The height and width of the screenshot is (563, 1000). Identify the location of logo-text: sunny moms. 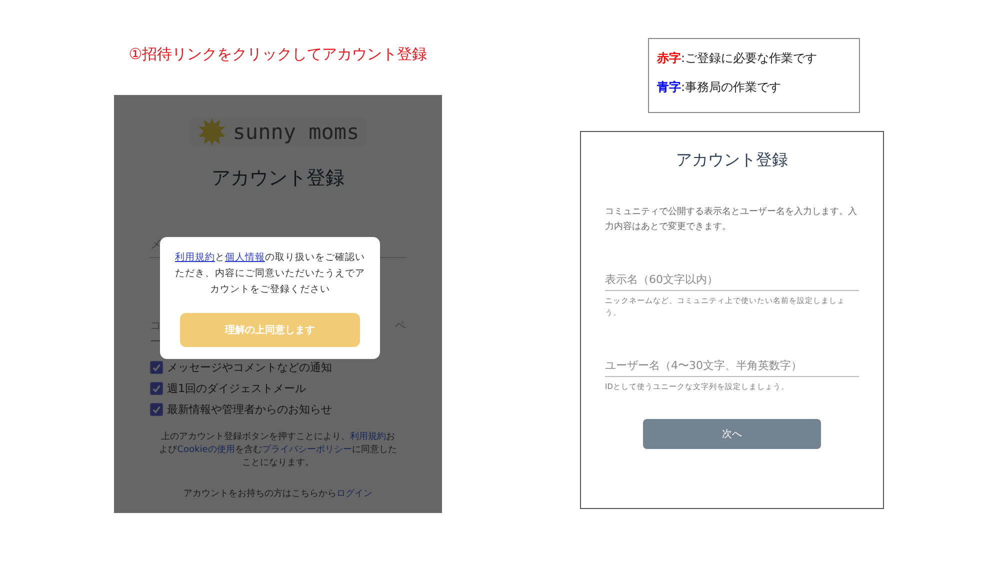
(296, 132).